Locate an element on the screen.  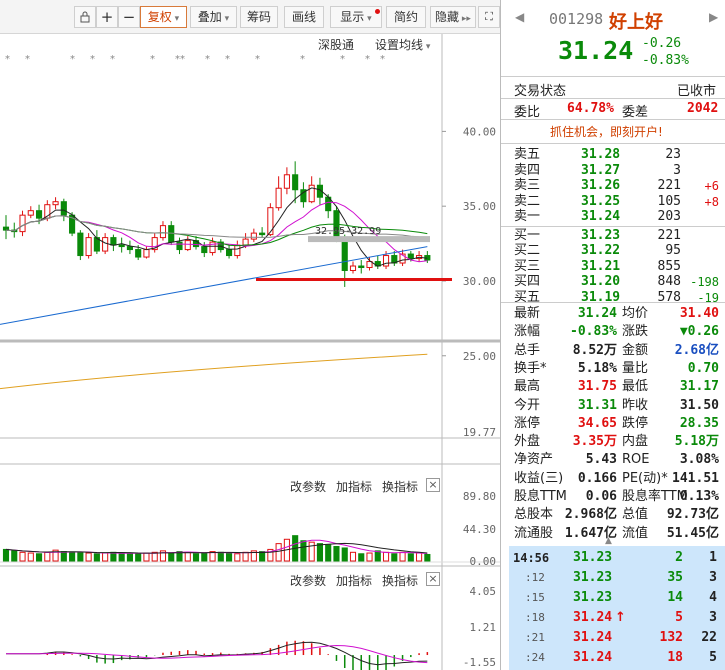
ind-switch-indicator-button: 换指标 is located at coordinates (400, 580).